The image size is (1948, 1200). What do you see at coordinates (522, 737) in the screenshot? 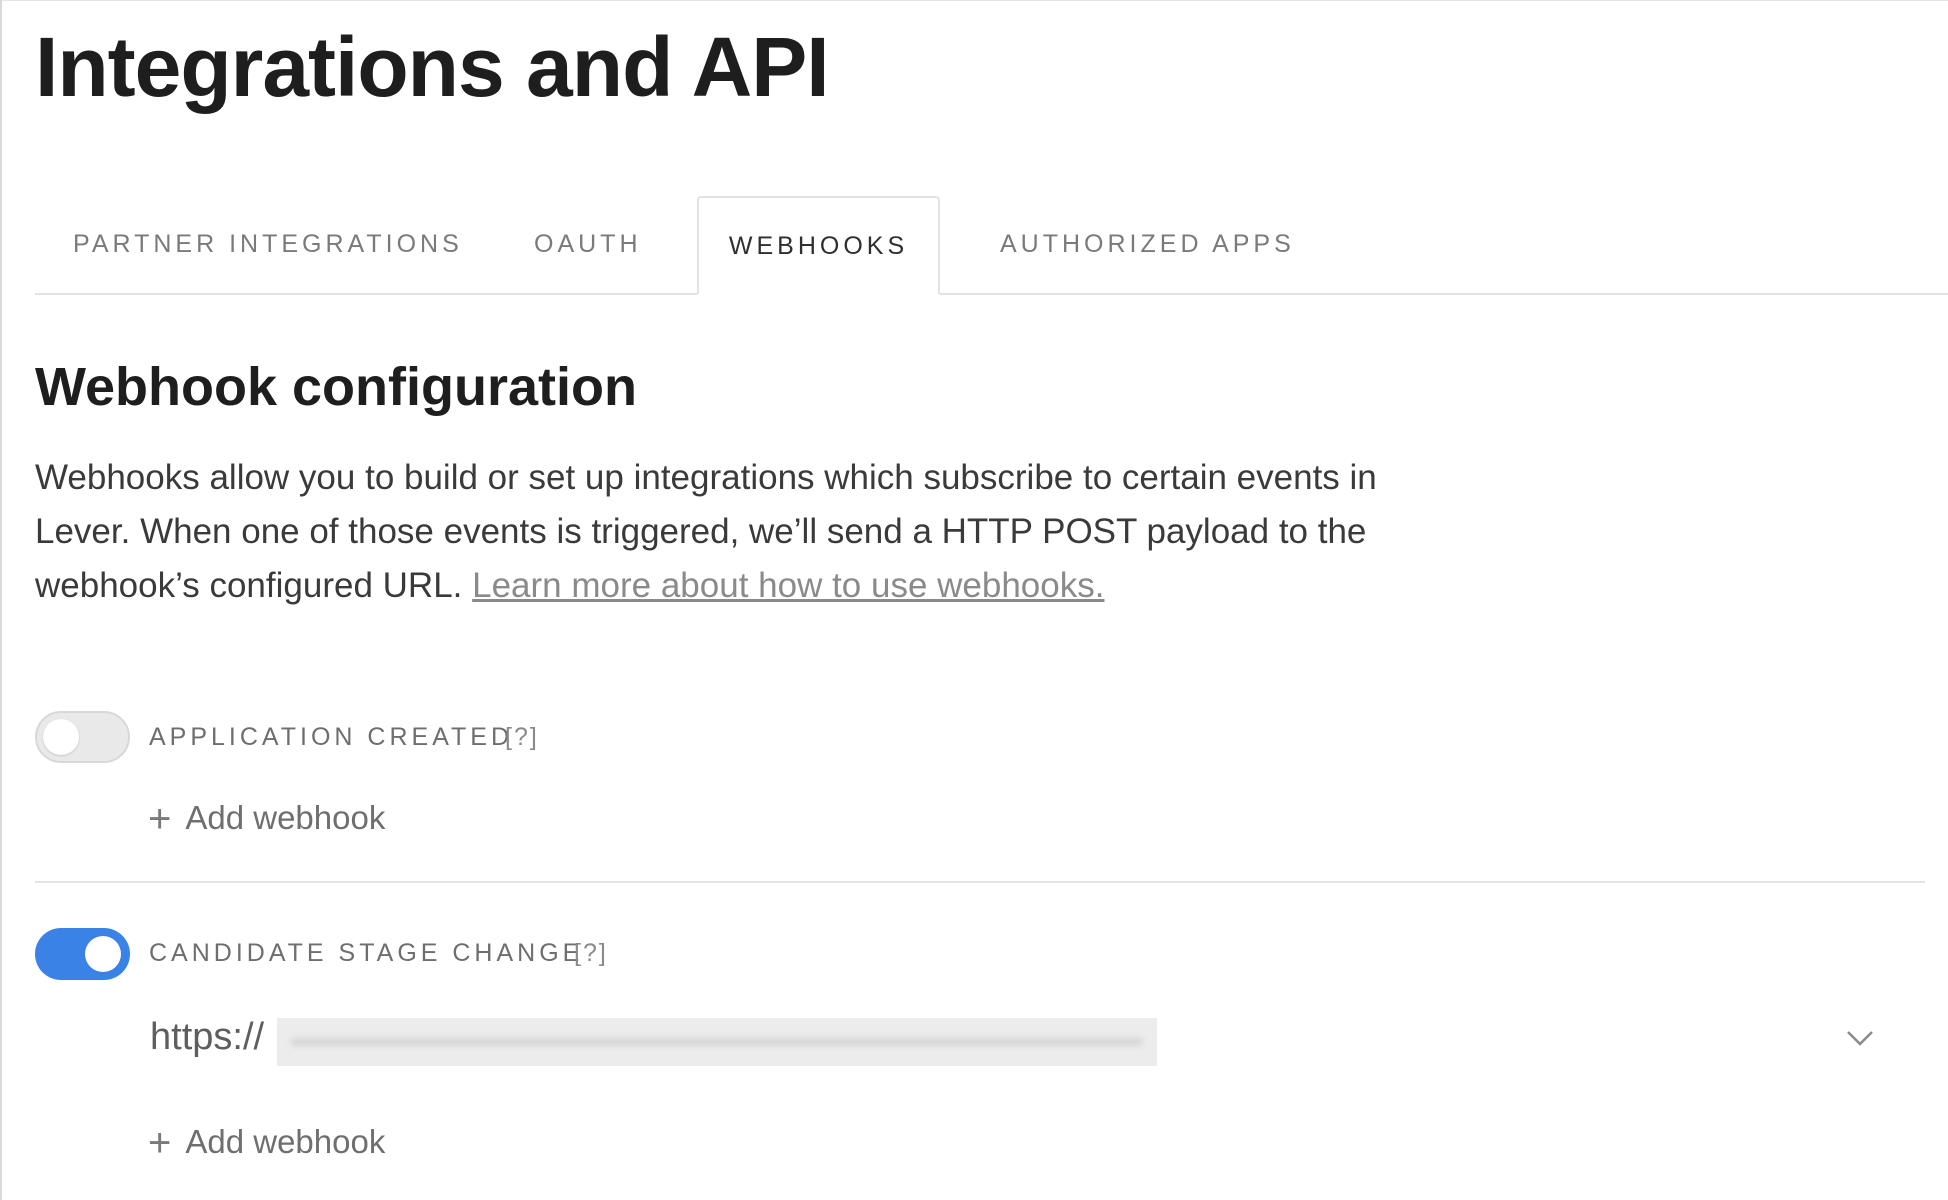
I see `help-link-application-created: [?]` at bounding box center [522, 737].